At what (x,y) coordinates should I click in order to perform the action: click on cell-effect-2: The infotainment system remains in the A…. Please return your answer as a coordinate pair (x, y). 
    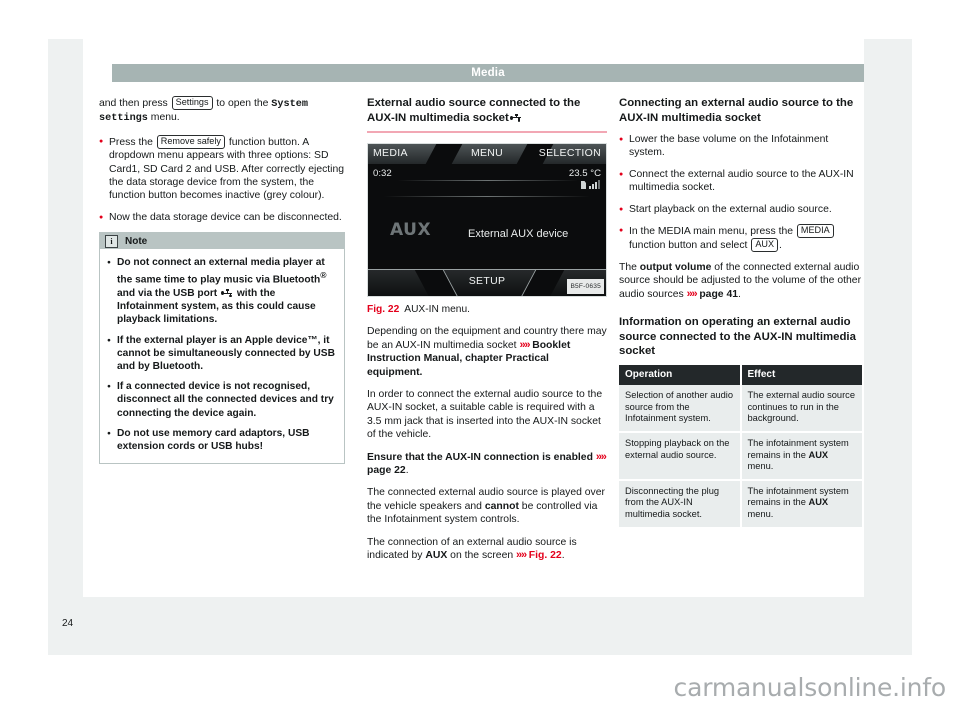
    Looking at the image, I should click on (801, 456).